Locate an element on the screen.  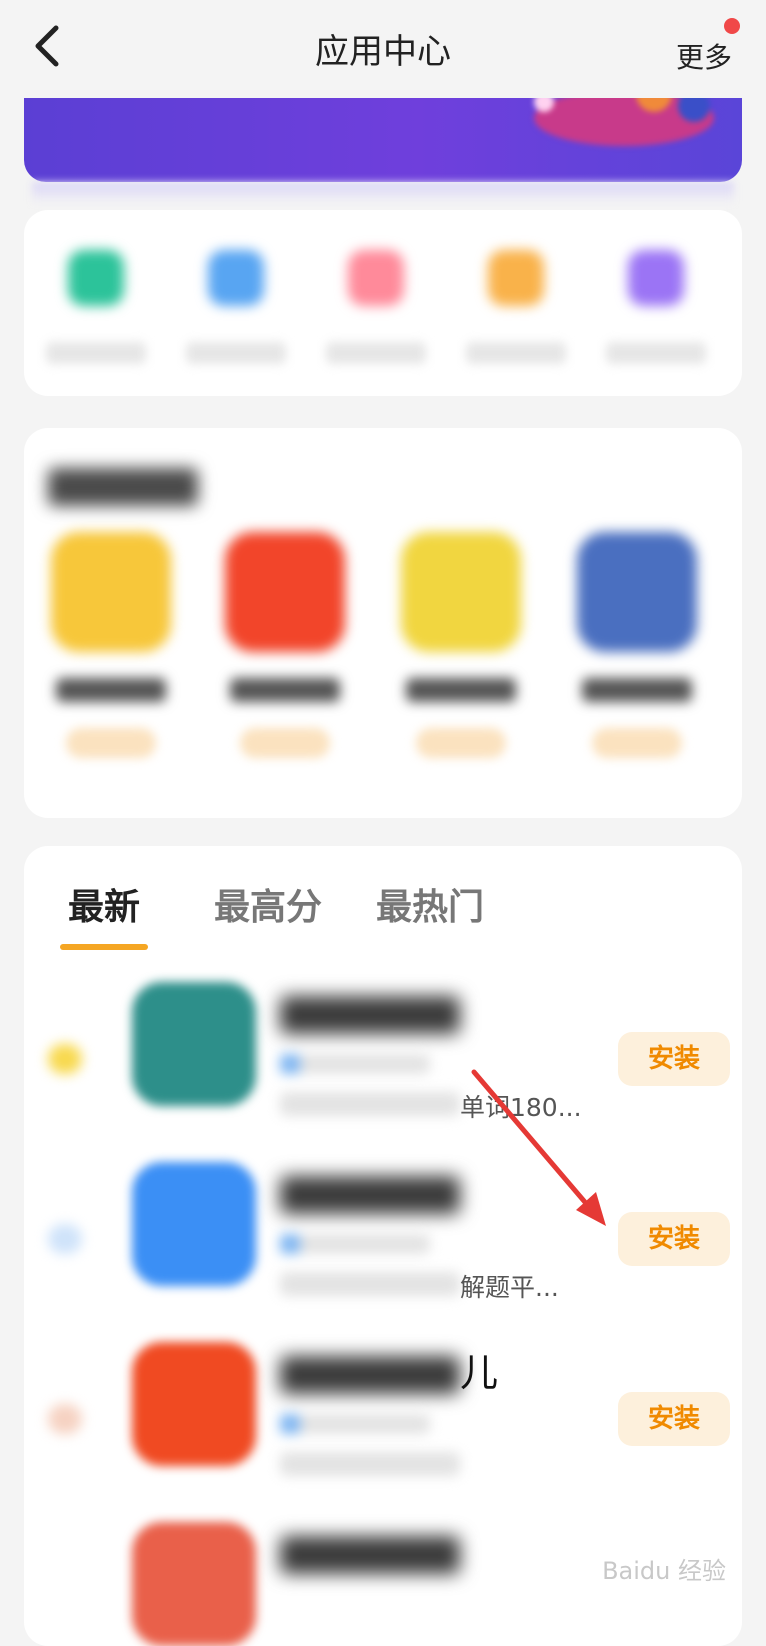
list-item: 单词180... 安装 is located at coordinates (395, 1057).